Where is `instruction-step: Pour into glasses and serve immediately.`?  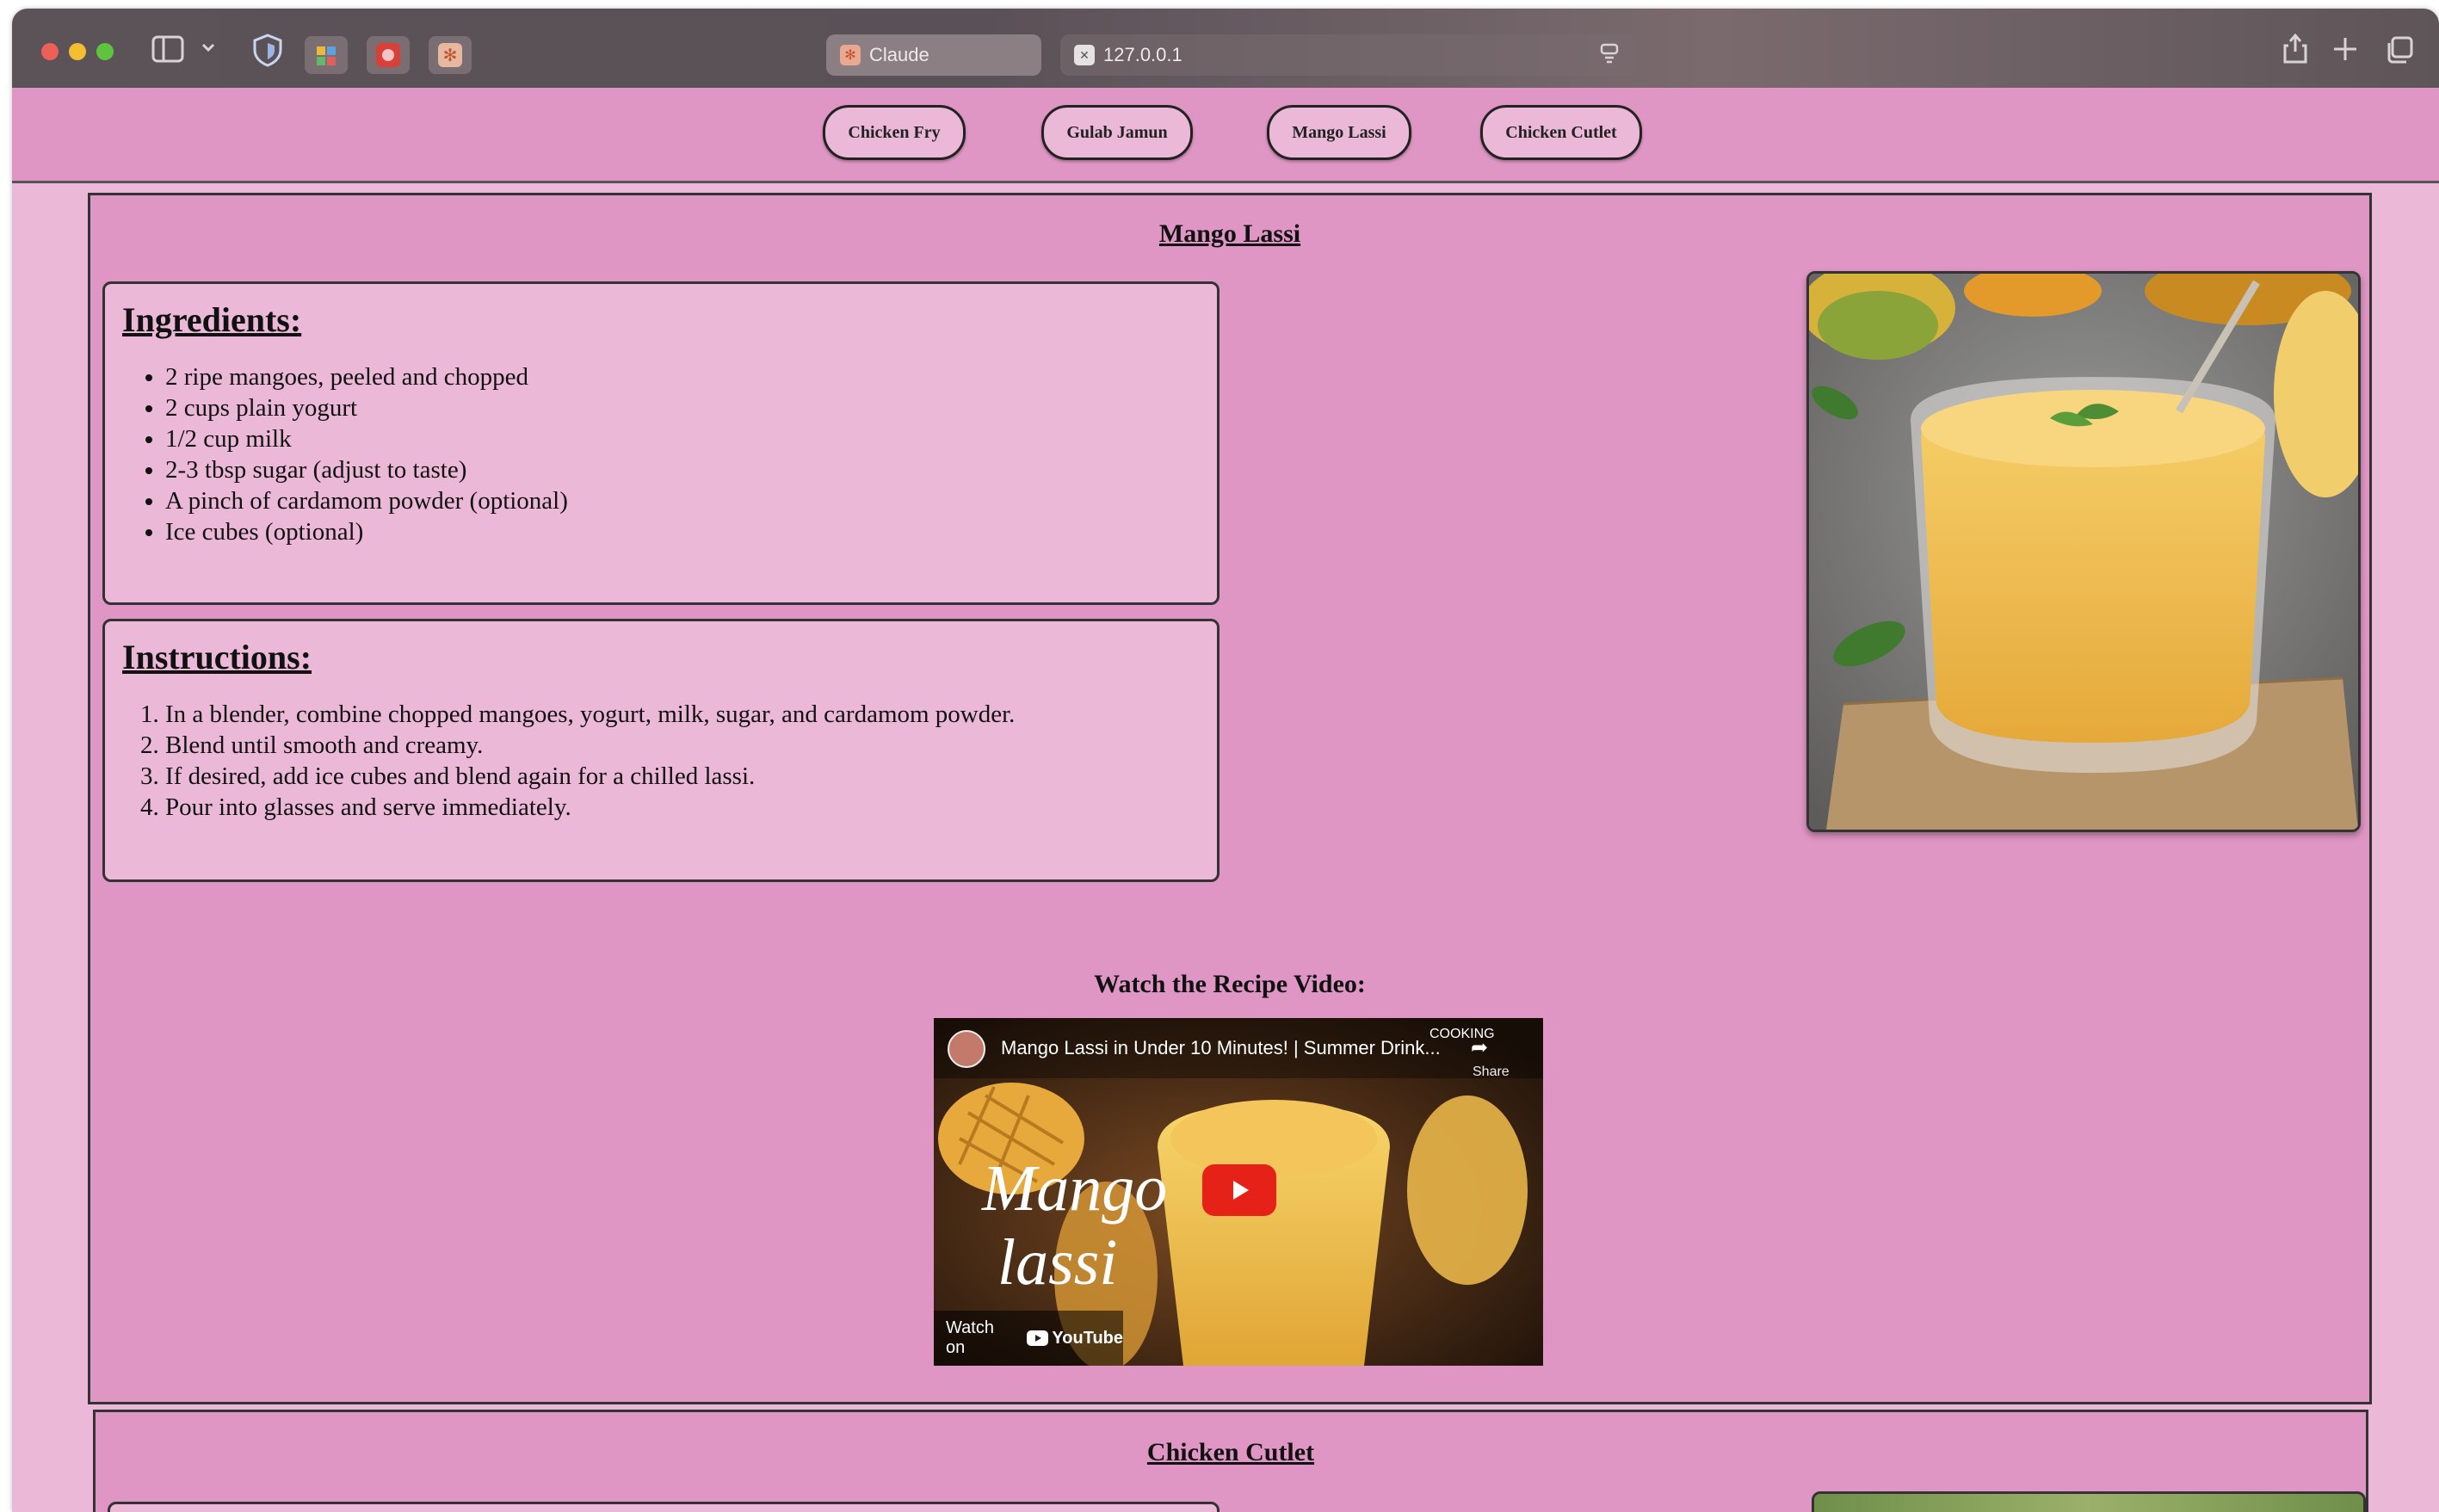 instruction-step: Pour into glasses and serve immediately. is located at coordinates (590, 807).